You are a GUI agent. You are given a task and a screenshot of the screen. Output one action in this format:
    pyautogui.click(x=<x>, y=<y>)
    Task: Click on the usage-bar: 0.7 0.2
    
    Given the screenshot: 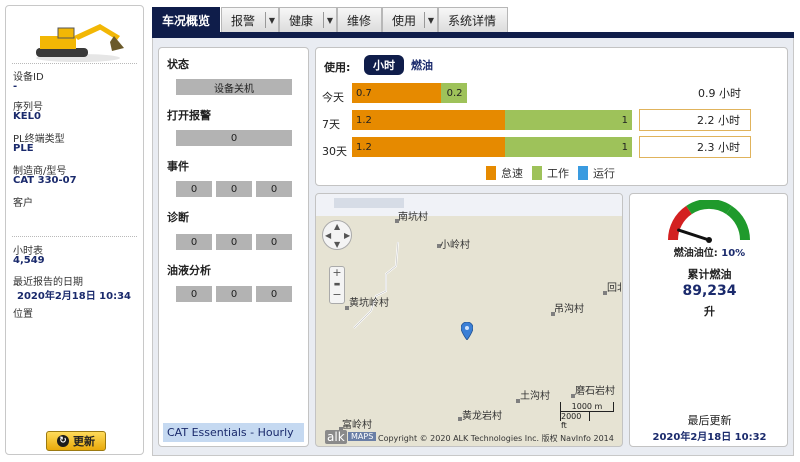 What is the action you would take?
    pyautogui.click(x=492, y=93)
    